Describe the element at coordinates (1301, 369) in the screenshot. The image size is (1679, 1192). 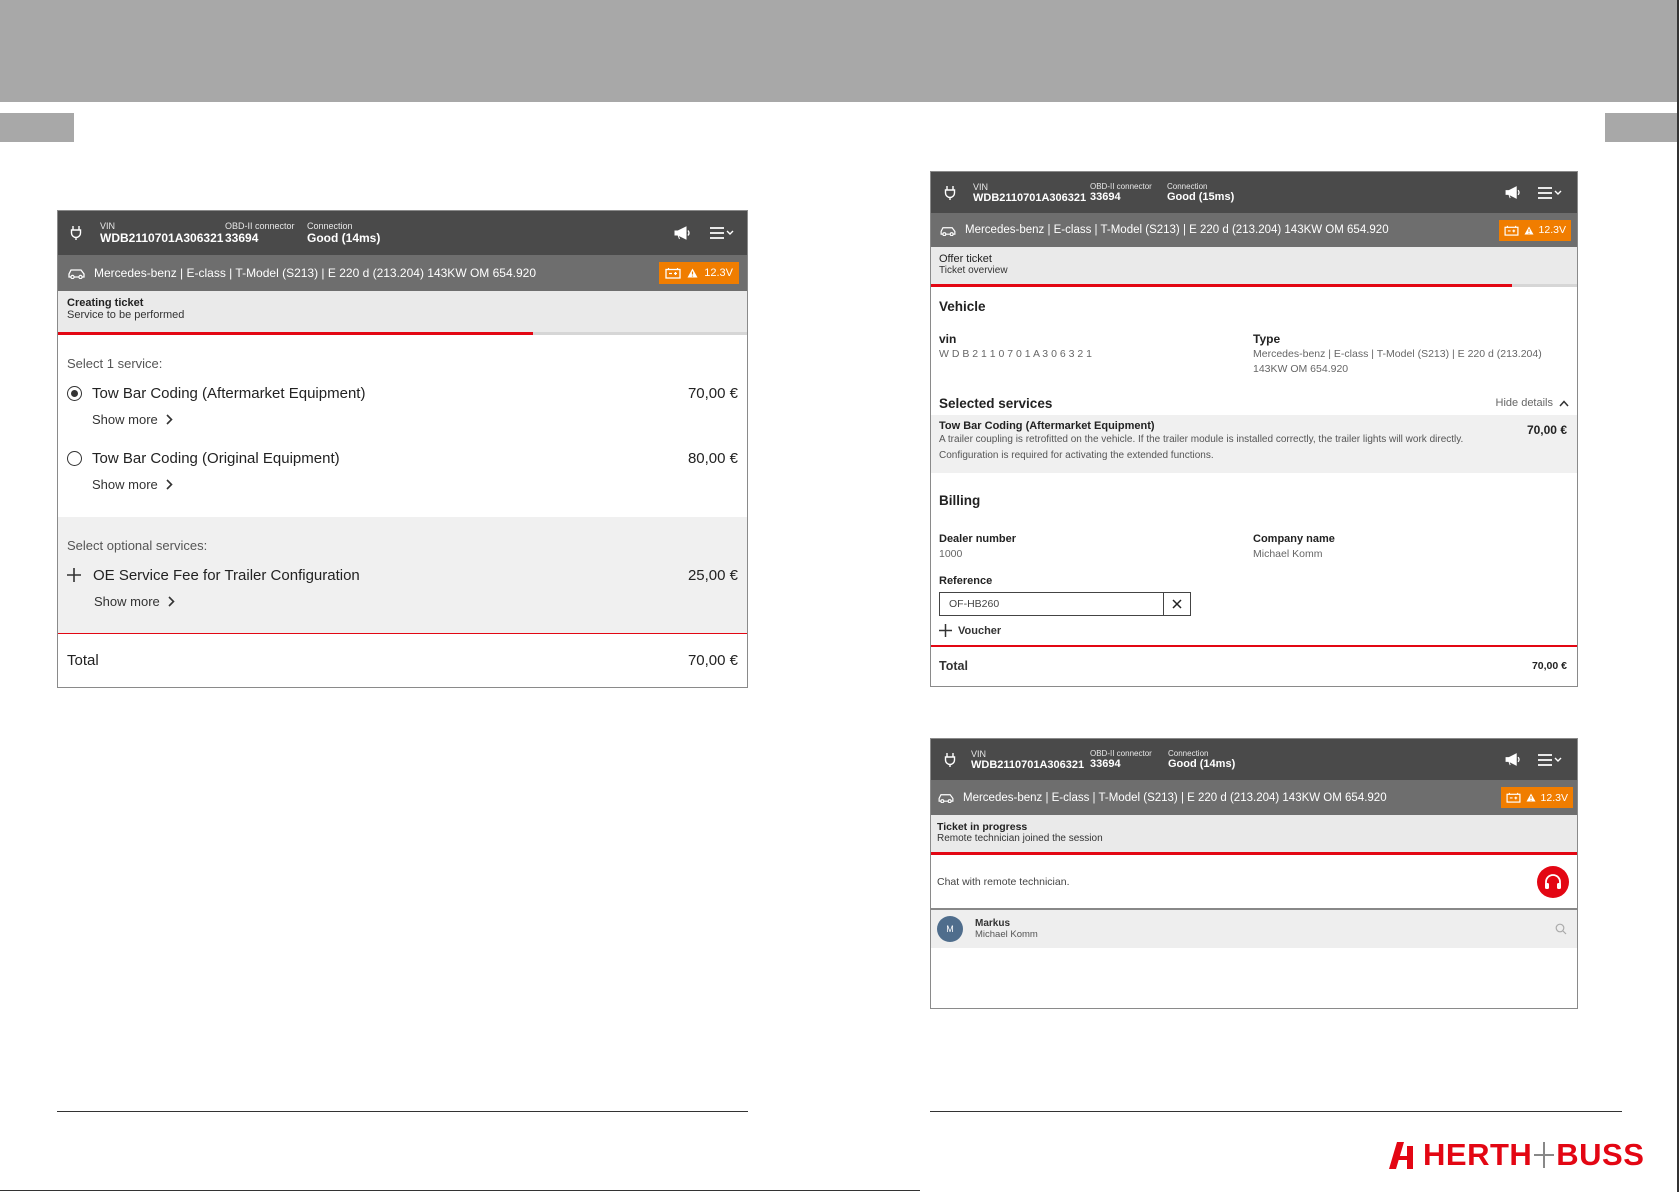
I see `type-field-line2: 143KW OM 654.920` at that location.